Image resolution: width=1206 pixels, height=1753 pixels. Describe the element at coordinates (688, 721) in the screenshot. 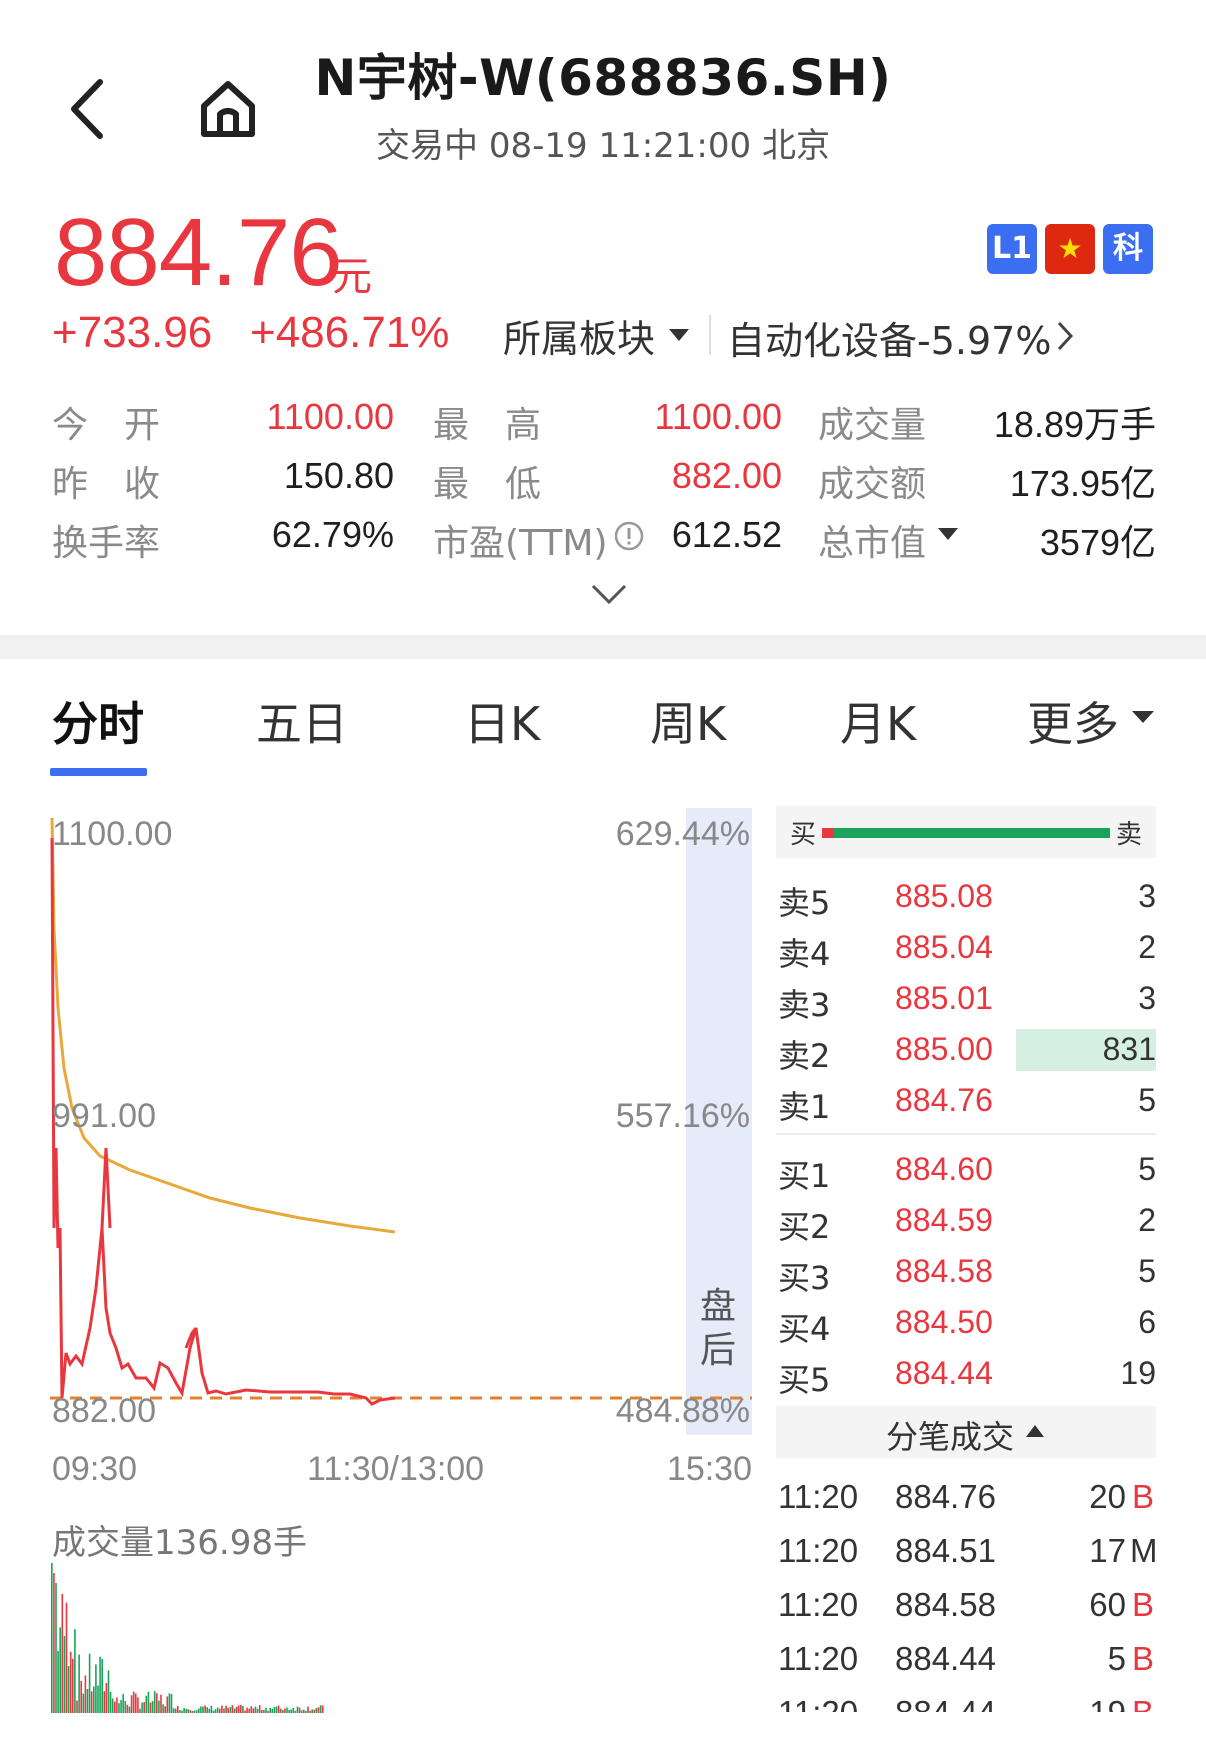

I see `tab-weekly-k: 周K` at that location.